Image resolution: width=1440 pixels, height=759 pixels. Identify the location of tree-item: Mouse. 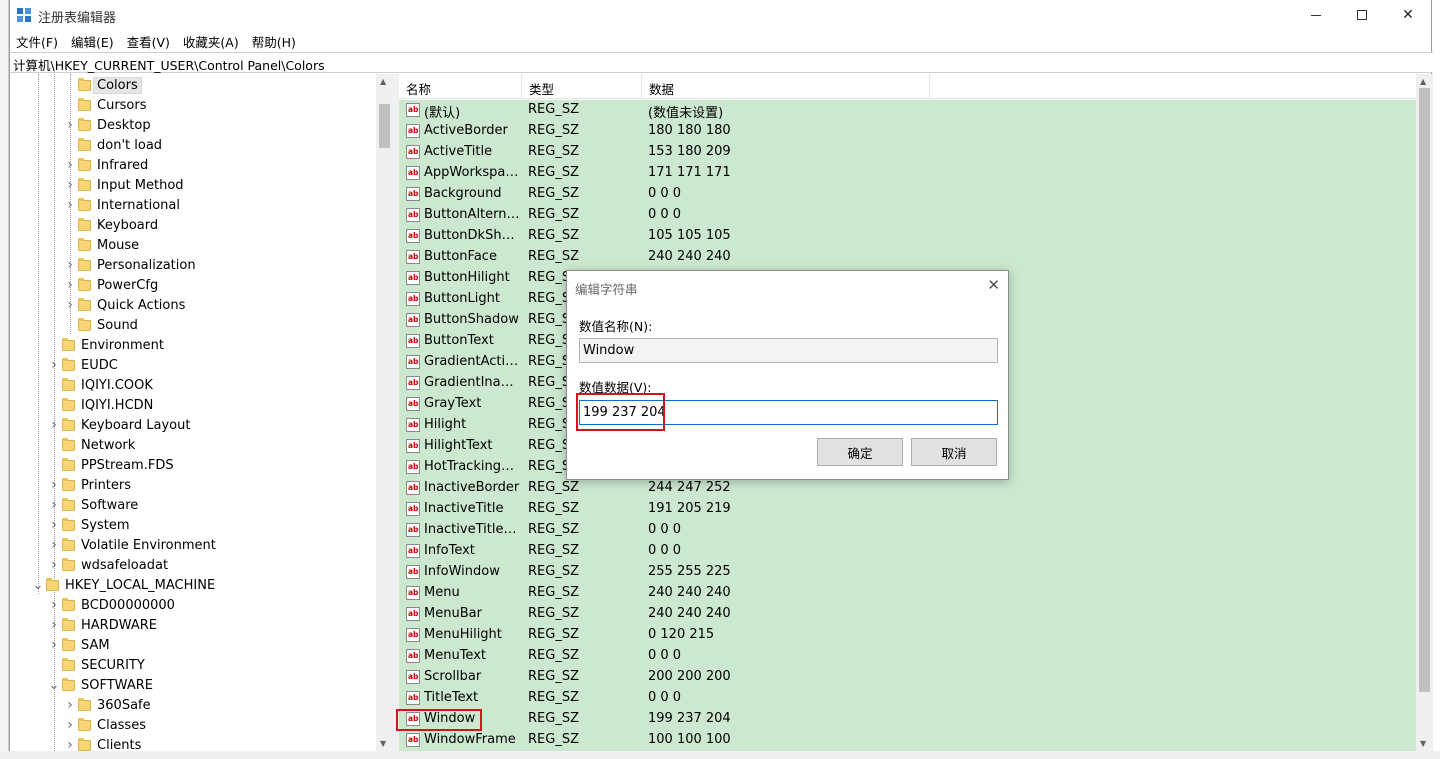
(101, 245).